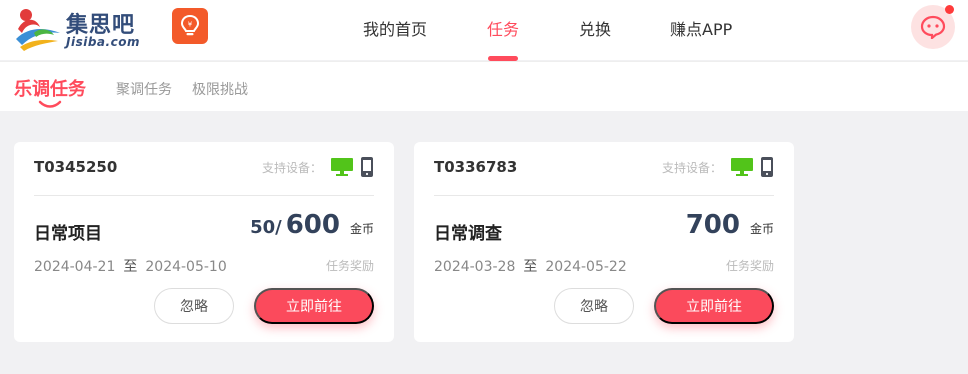 This screenshot has width=968, height=374. I want to click on reward-amount: 600, so click(312, 225).